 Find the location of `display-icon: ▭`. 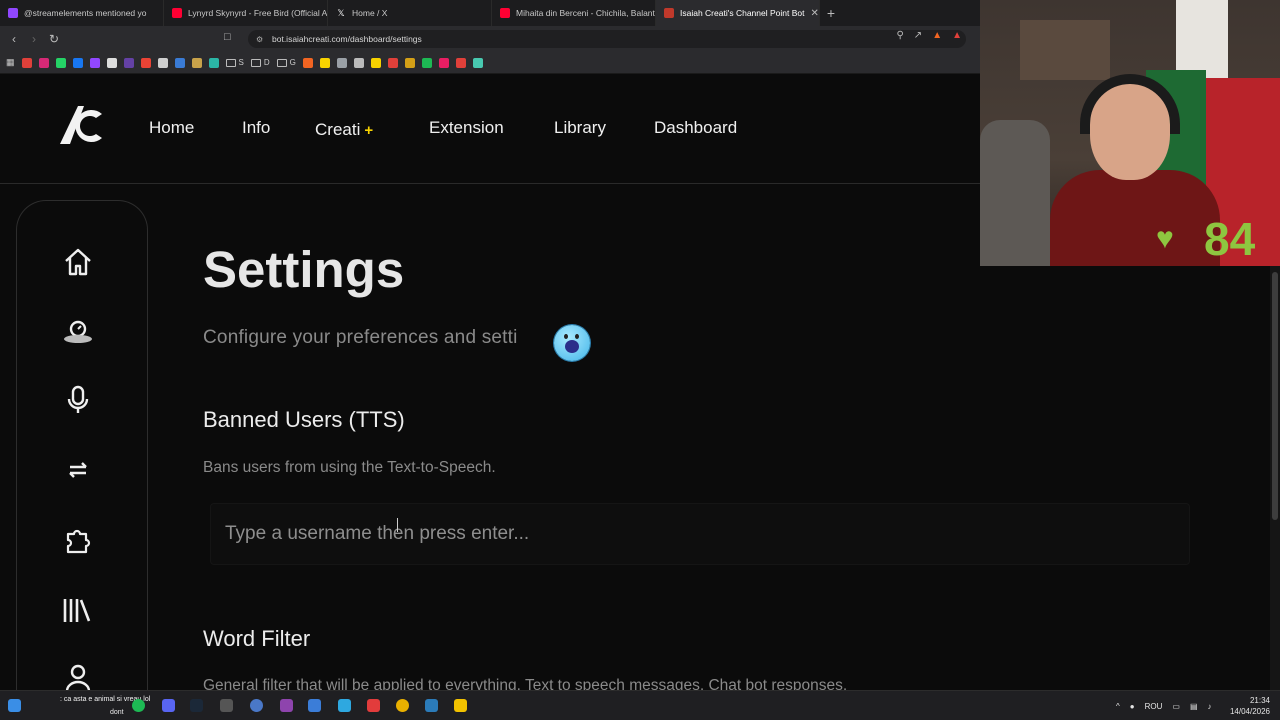

display-icon: ▭ is located at coordinates (1176, 706).